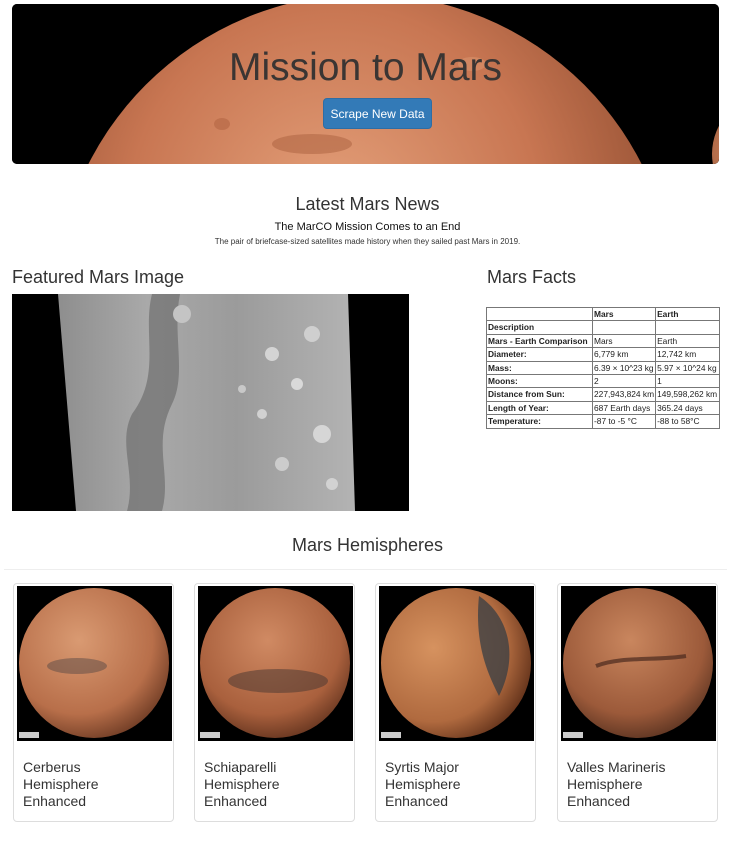 The height and width of the screenshot is (842, 735). I want to click on hemisphere-card-syrtis-major: Syrtis Major Hemisphere Enhanced, so click(455, 702).